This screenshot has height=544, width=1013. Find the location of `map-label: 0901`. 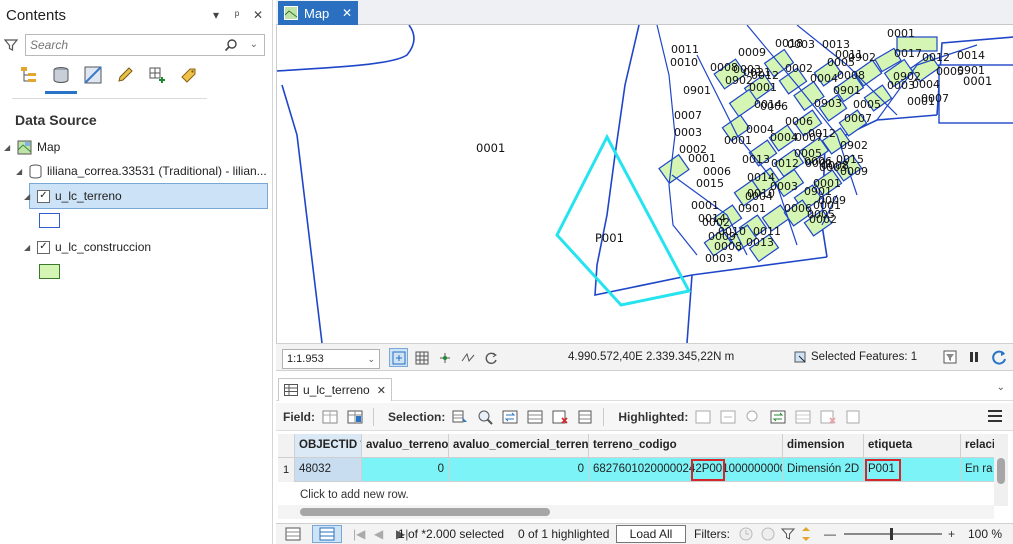

map-label: 0901 is located at coordinates (697, 90).